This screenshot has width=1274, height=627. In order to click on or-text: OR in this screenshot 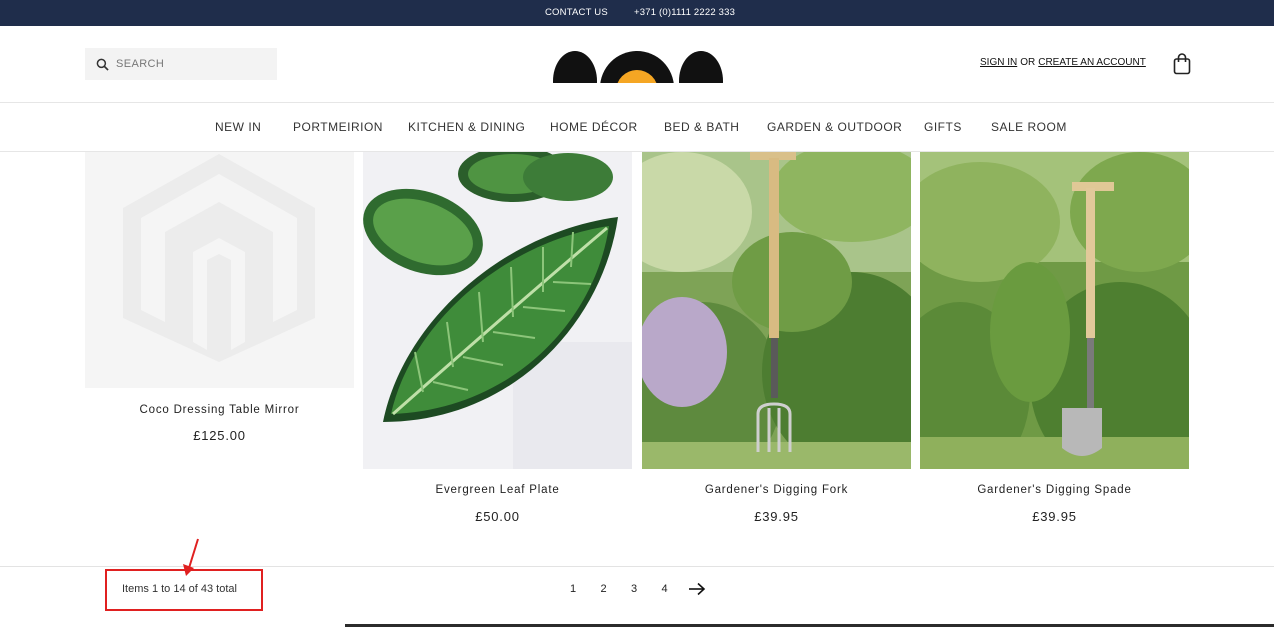, I will do `click(1028, 62)`.